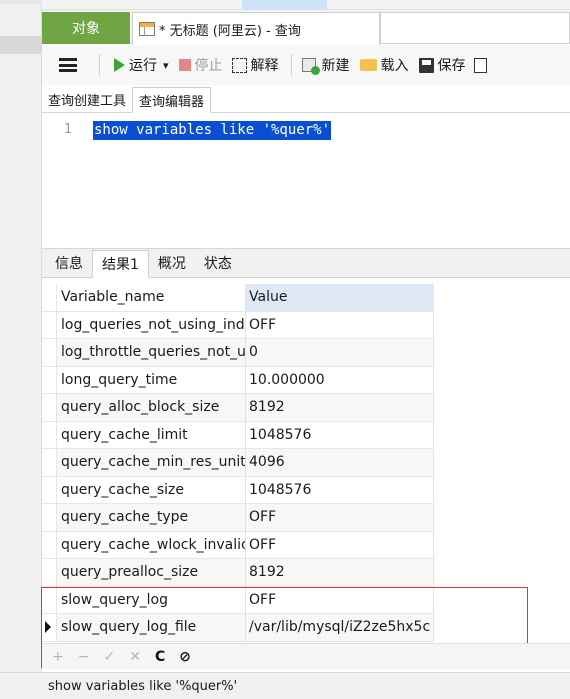  What do you see at coordinates (426, 65) in the screenshot?
I see `save-icon` at bounding box center [426, 65].